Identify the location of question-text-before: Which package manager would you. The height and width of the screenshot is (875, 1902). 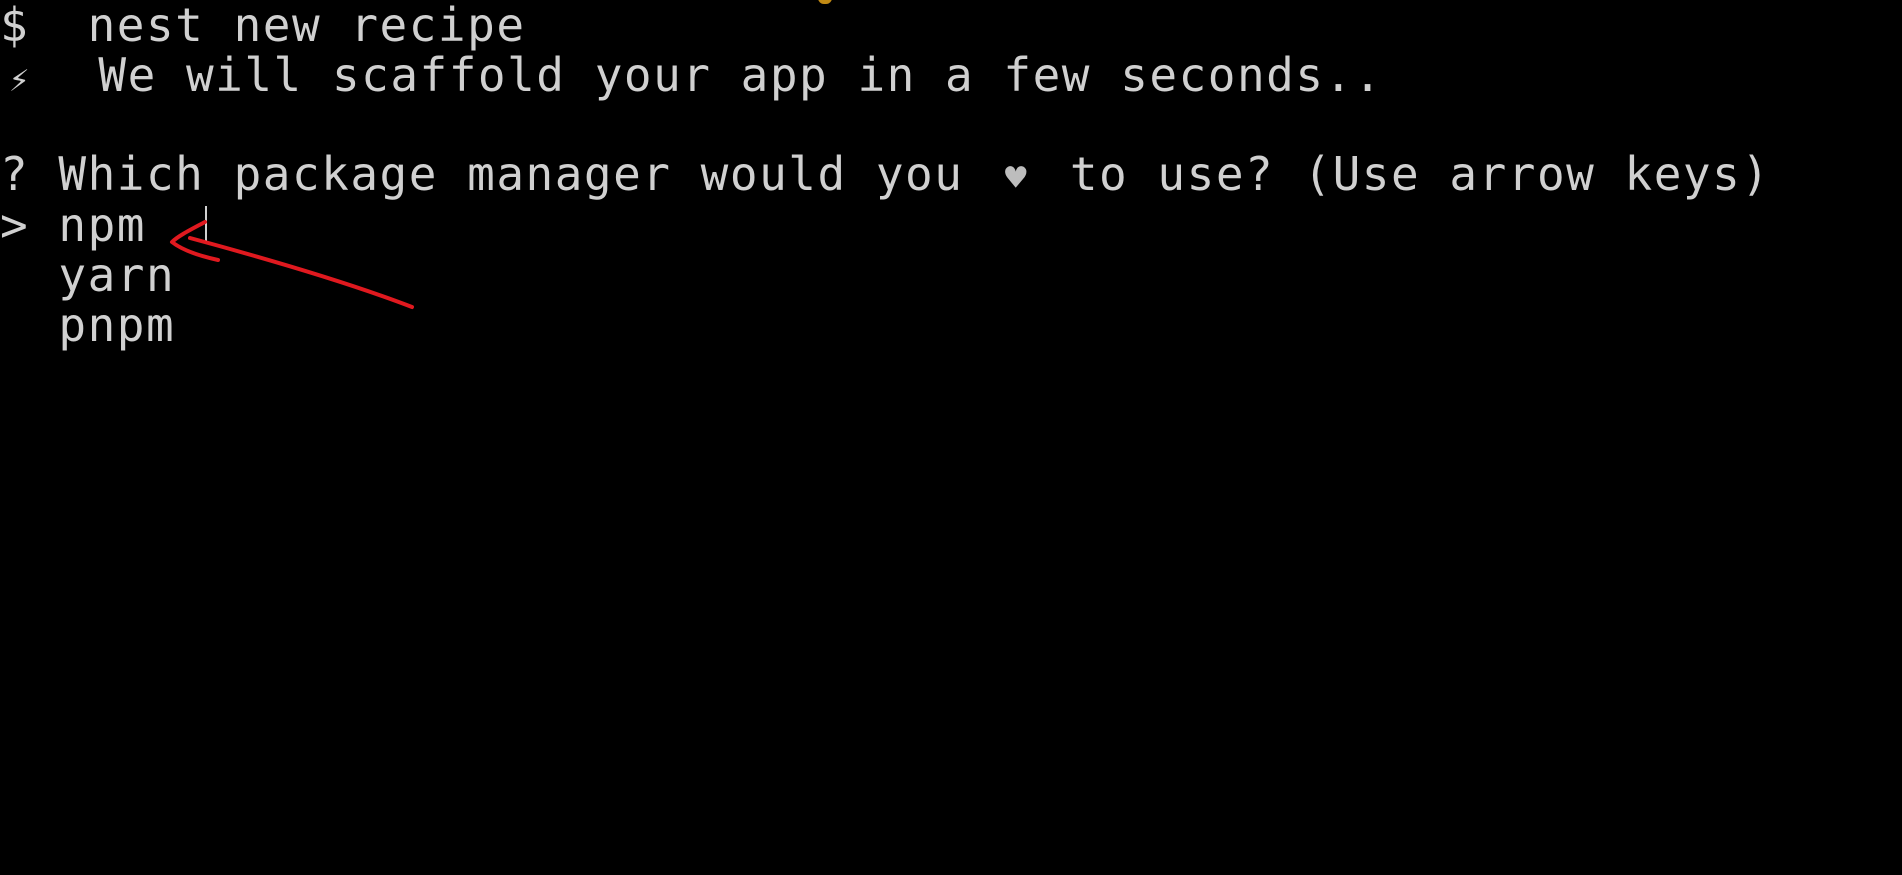
(511, 174).